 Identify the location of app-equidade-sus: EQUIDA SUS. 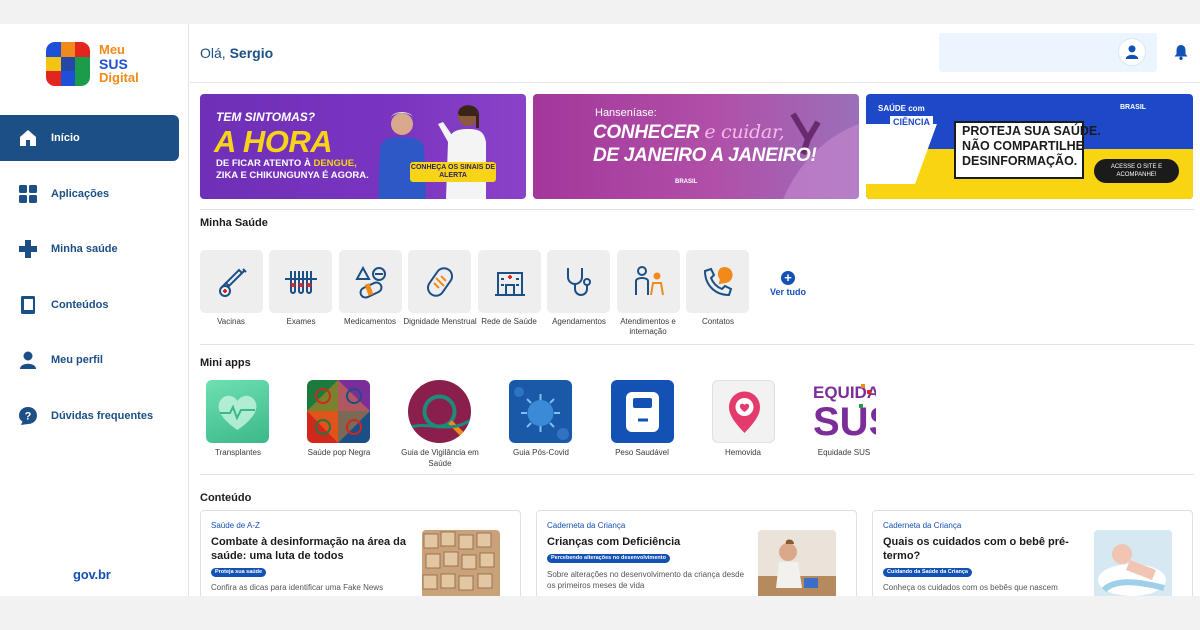
(844, 411).